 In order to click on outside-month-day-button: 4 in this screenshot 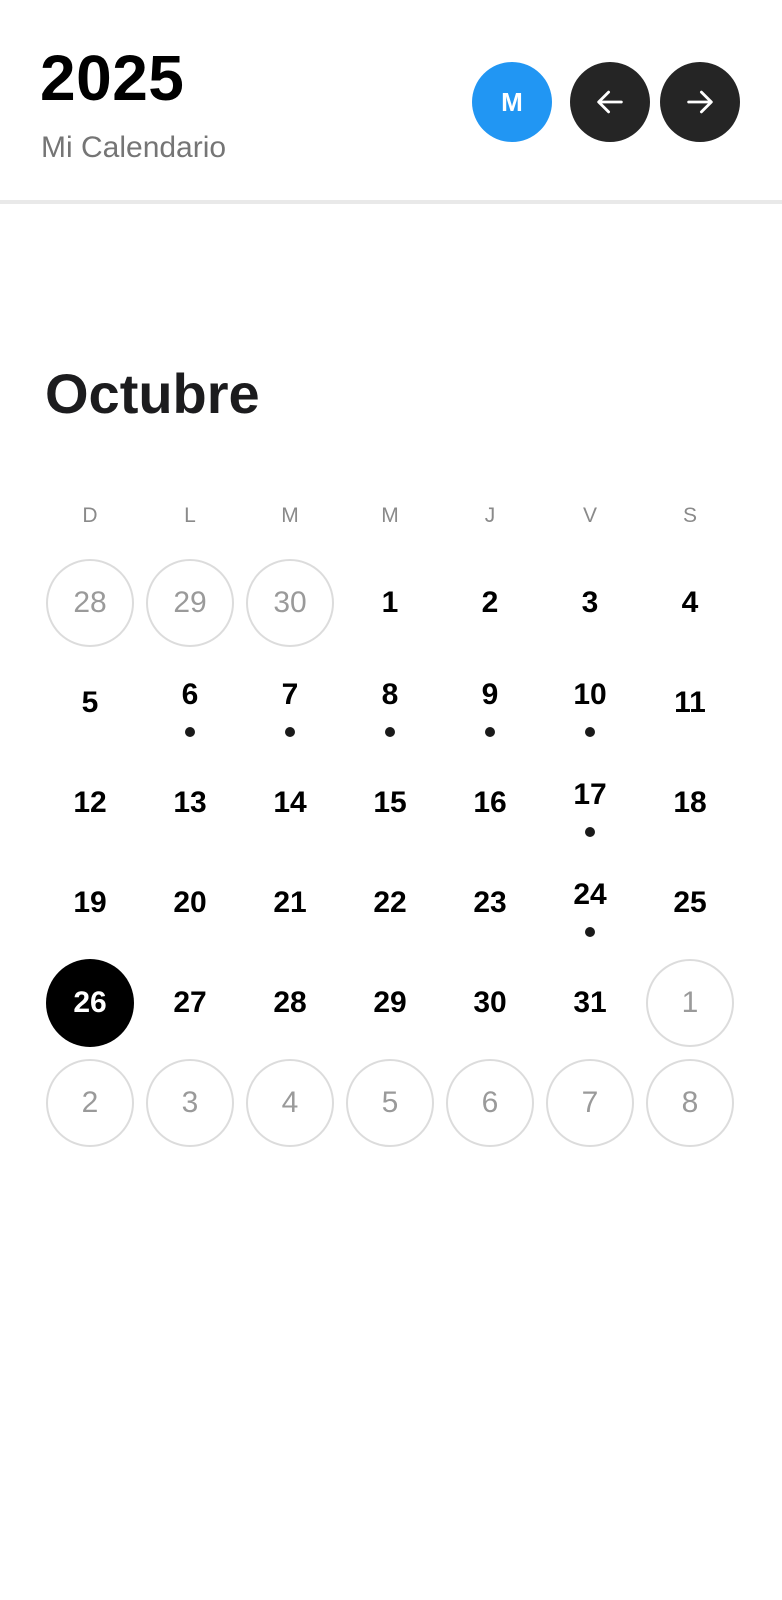, I will do `click(290, 1103)`.